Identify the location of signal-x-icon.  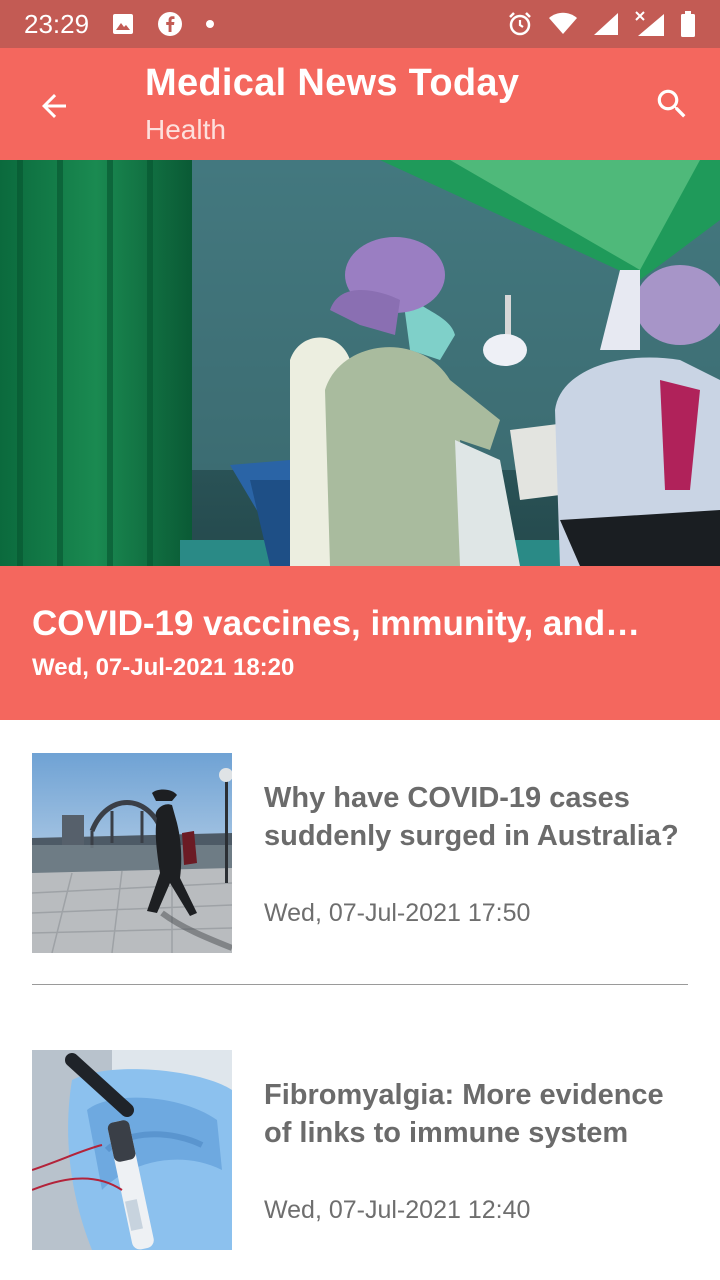
(650, 24).